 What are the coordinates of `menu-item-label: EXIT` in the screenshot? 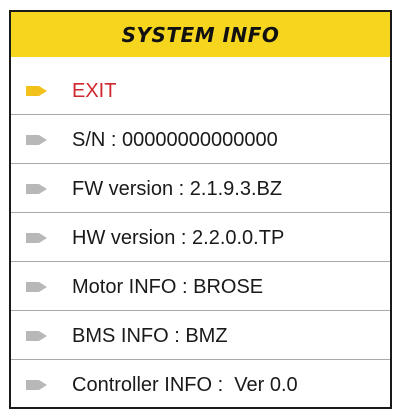 It's located at (94, 91).